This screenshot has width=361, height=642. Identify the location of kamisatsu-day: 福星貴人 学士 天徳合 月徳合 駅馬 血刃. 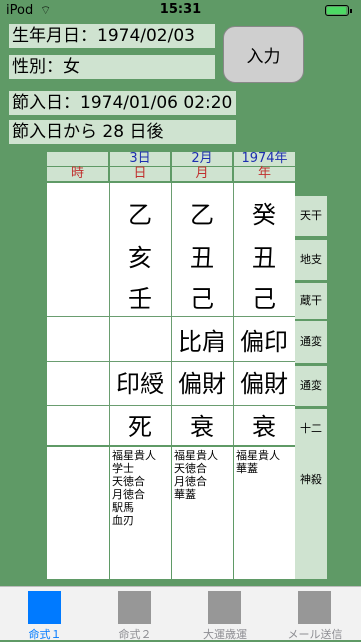
(140, 513).